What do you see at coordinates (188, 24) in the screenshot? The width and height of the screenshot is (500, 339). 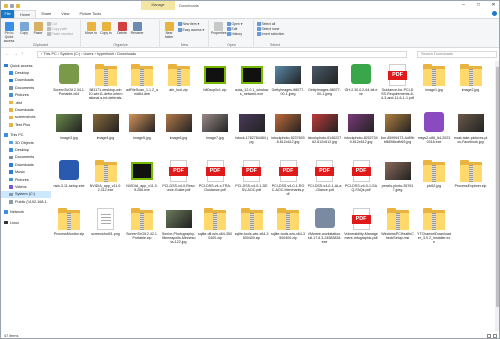 I see `new-item-button: New item ▾` at bounding box center [188, 24].